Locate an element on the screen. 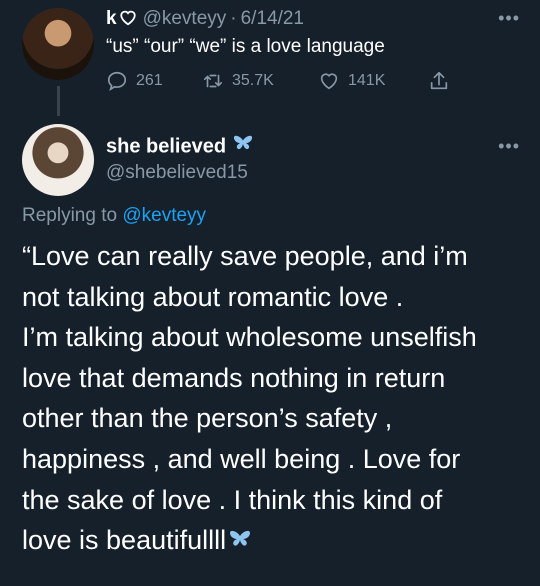  share-icon is located at coordinates (439, 80).